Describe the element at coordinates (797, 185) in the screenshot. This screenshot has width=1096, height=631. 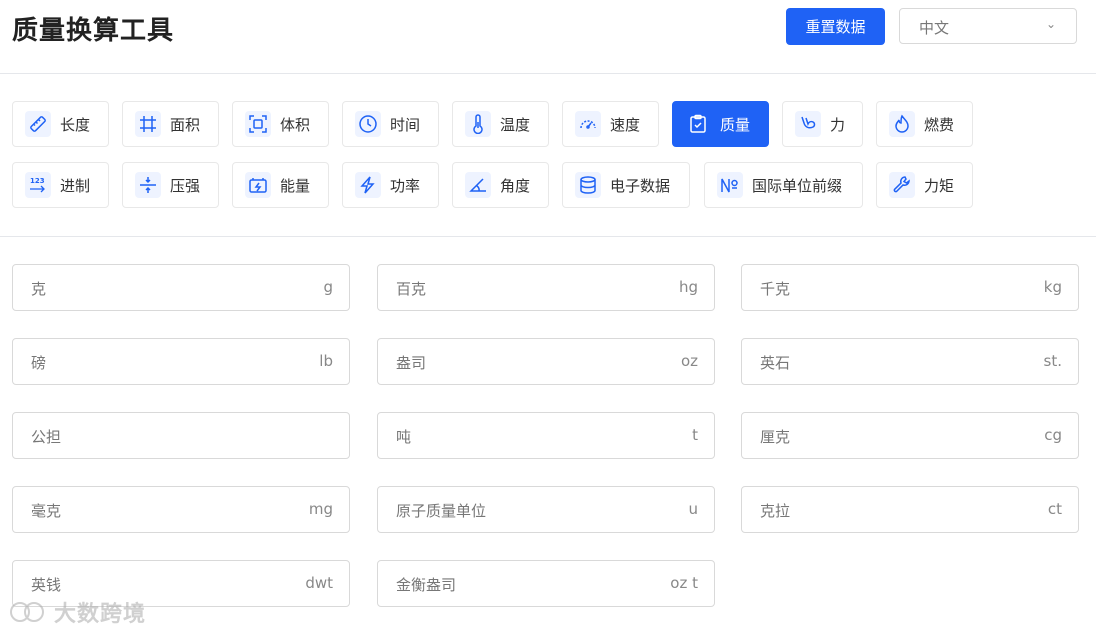
I see `category-label: 国际单位前缀` at that location.